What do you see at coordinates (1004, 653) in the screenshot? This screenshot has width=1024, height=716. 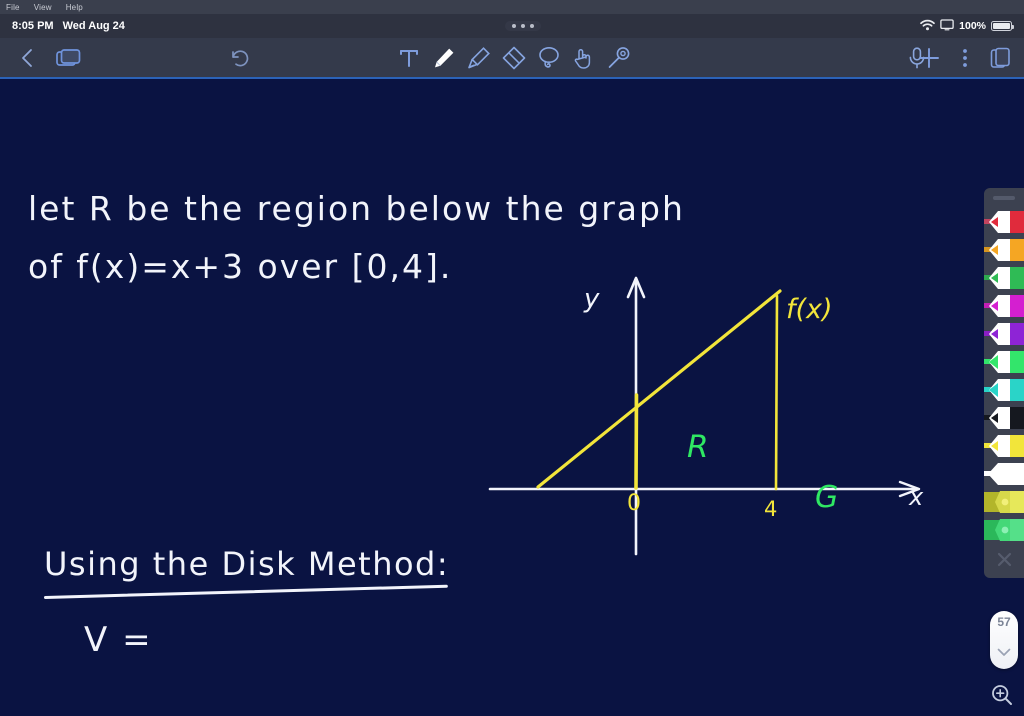 I see `chevron-down-icon` at bounding box center [1004, 653].